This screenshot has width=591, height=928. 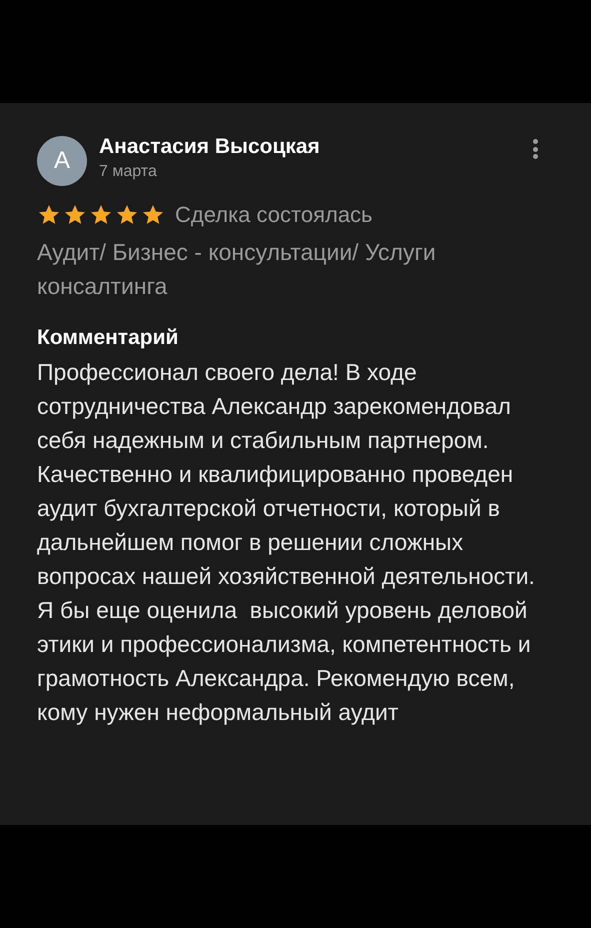 I want to click on author-name: Анастасия Высоцкая, so click(x=210, y=147).